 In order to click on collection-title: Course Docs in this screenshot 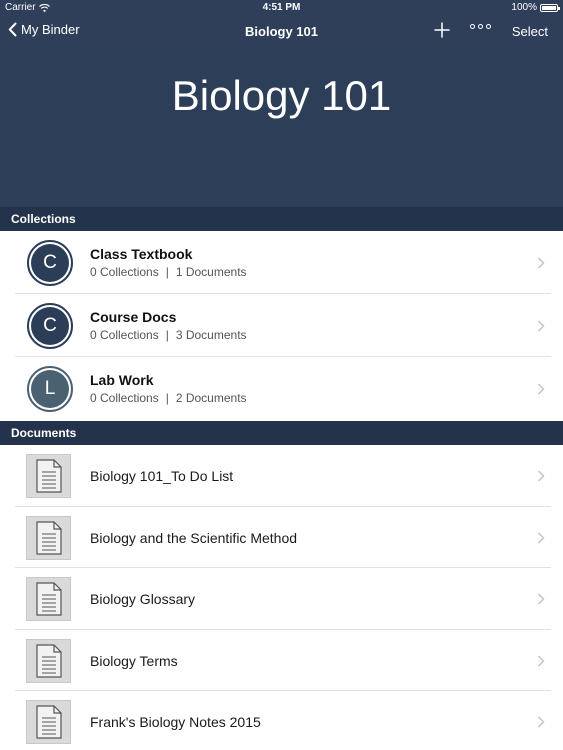, I will do `click(133, 317)`.